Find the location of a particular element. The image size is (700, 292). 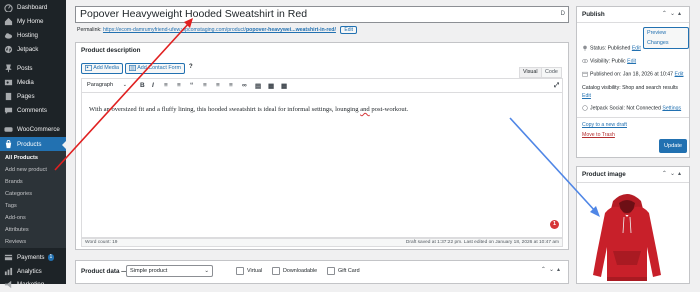

toolbar-toggle-icon: ▦ is located at coordinates (271, 86).